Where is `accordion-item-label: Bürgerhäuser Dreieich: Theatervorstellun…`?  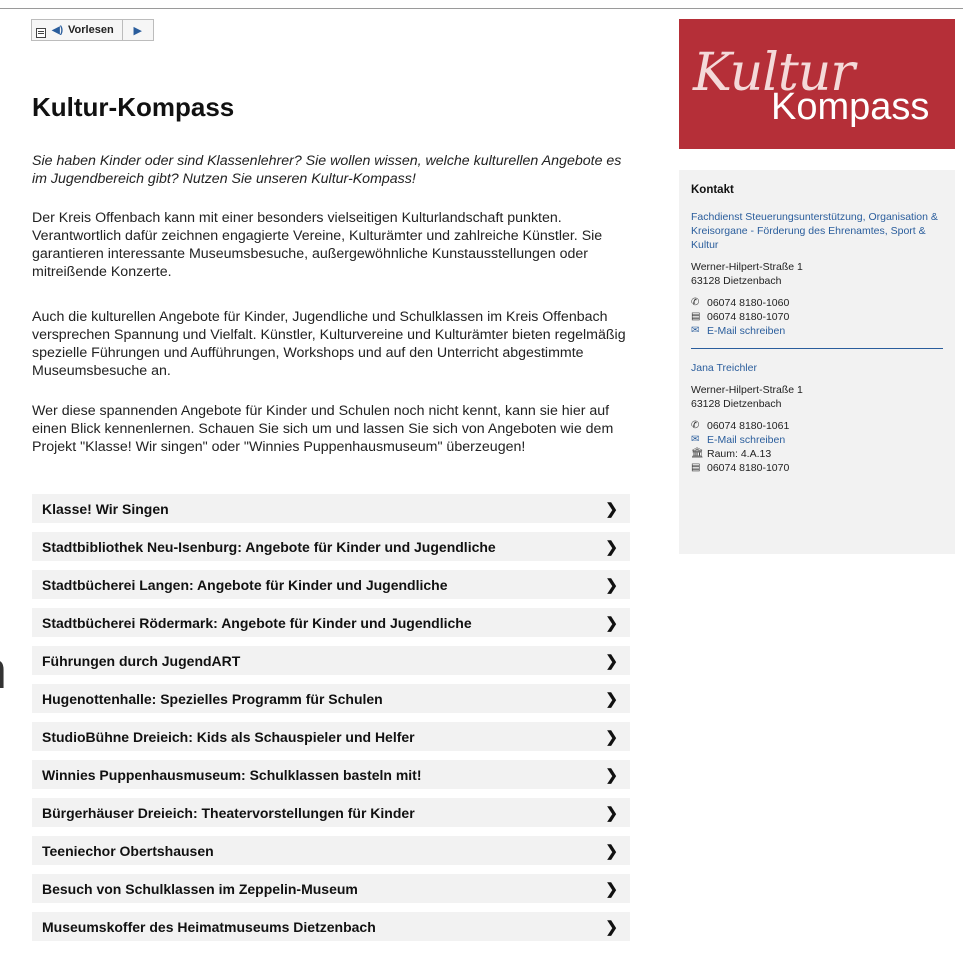 accordion-item-label: Bürgerhäuser Dreieich: Theatervorstellun… is located at coordinates (228, 812).